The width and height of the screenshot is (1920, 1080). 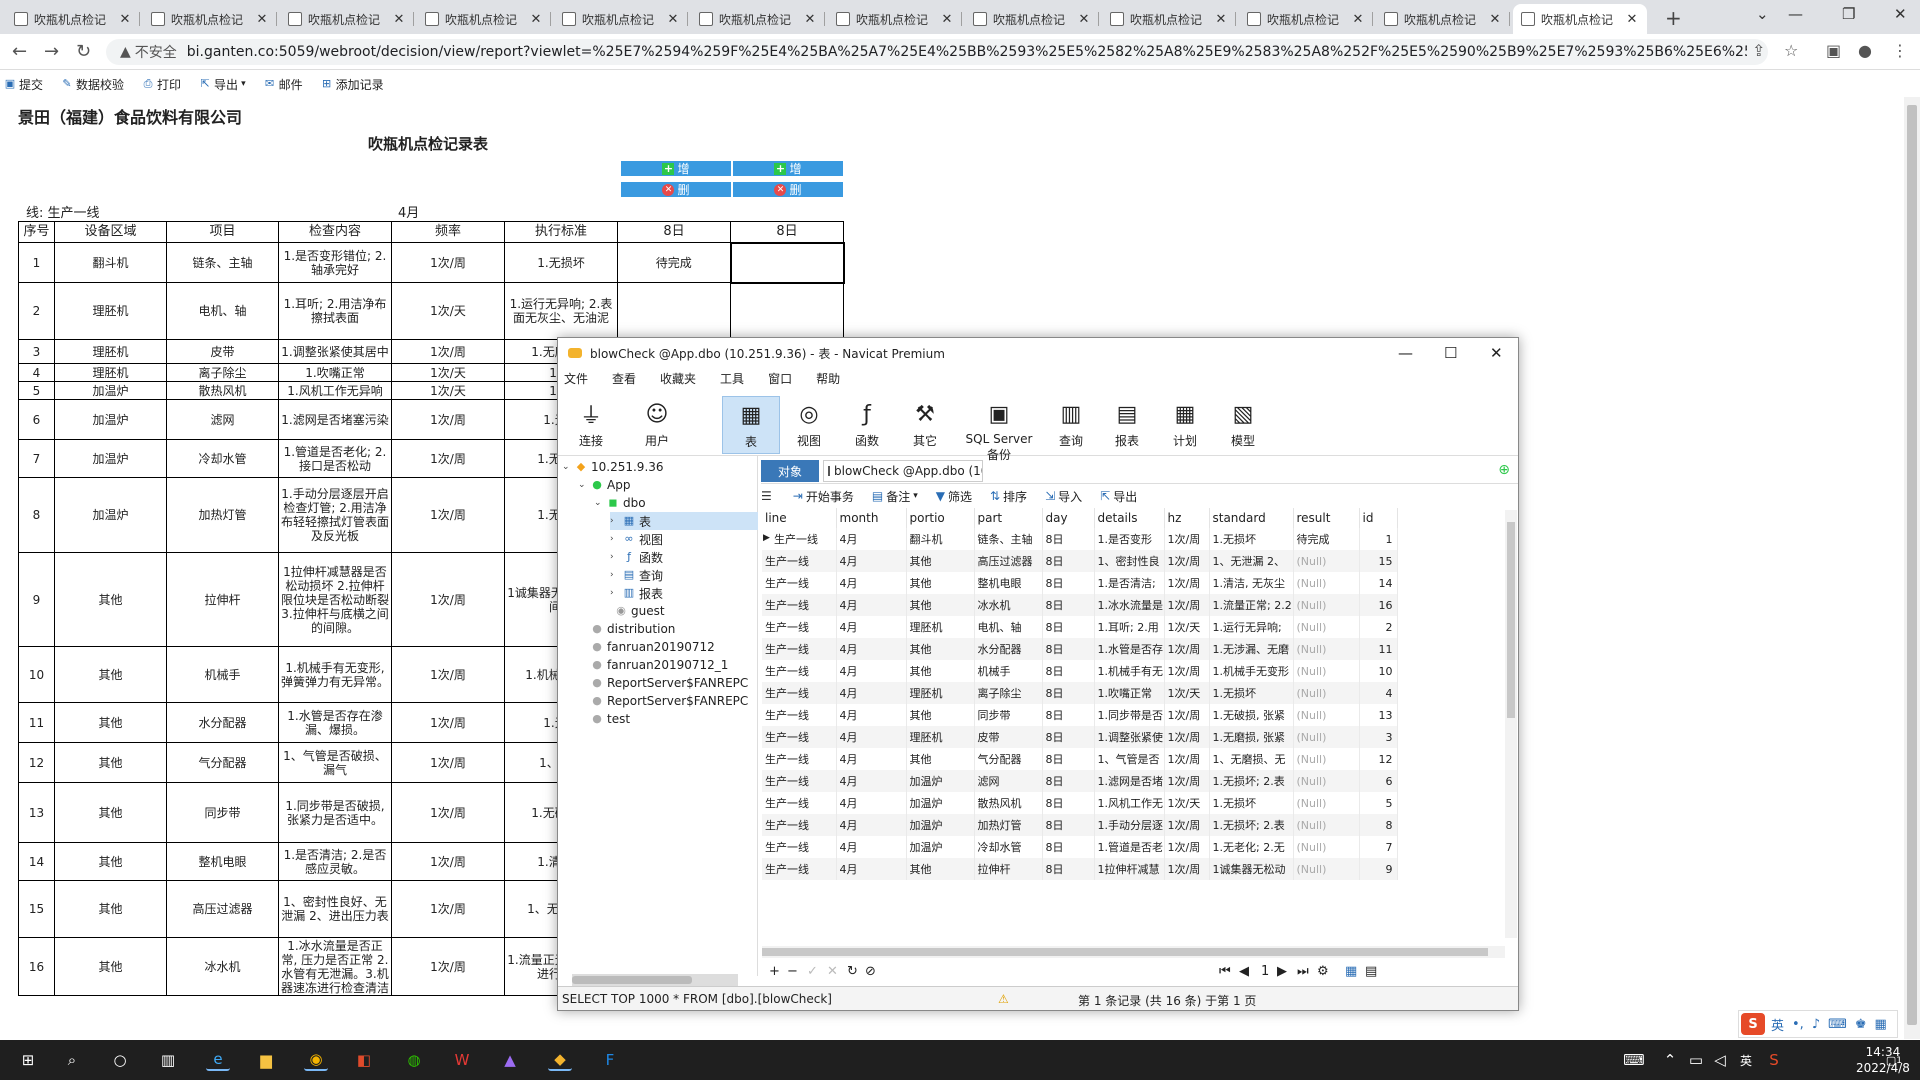 What do you see at coordinates (925, 425) in the screenshot?
I see `ribbon-button: ⚒ 其它` at bounding box center [925, 425].